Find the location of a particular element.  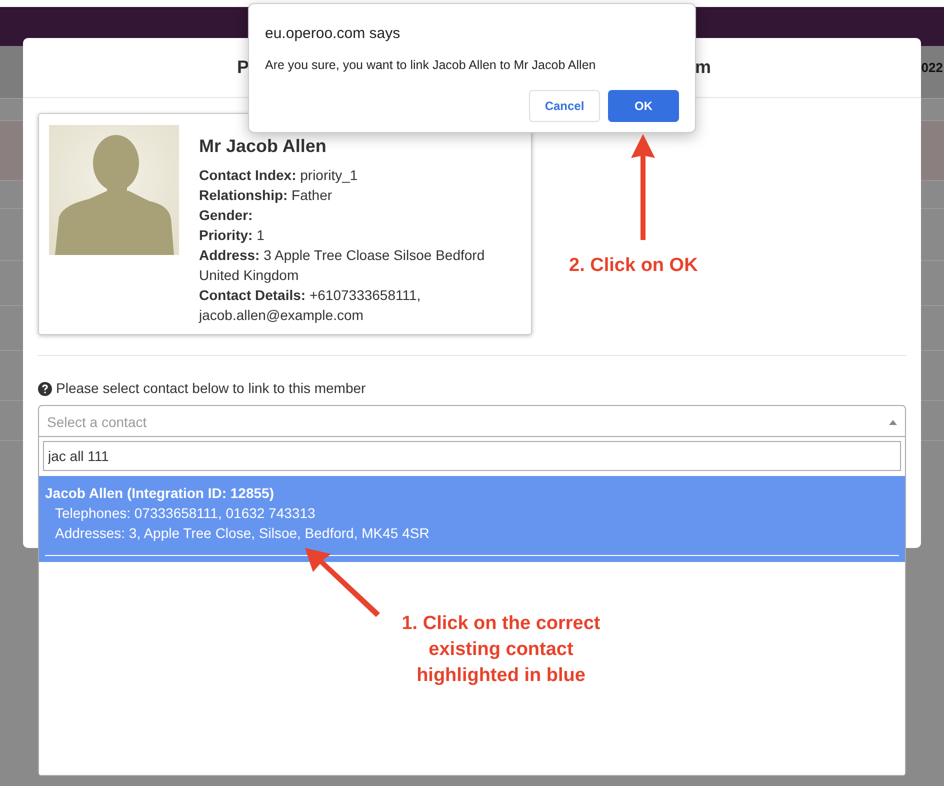

contact-detail: Contact Index: priority_1 is located at coordinates (279, 175).